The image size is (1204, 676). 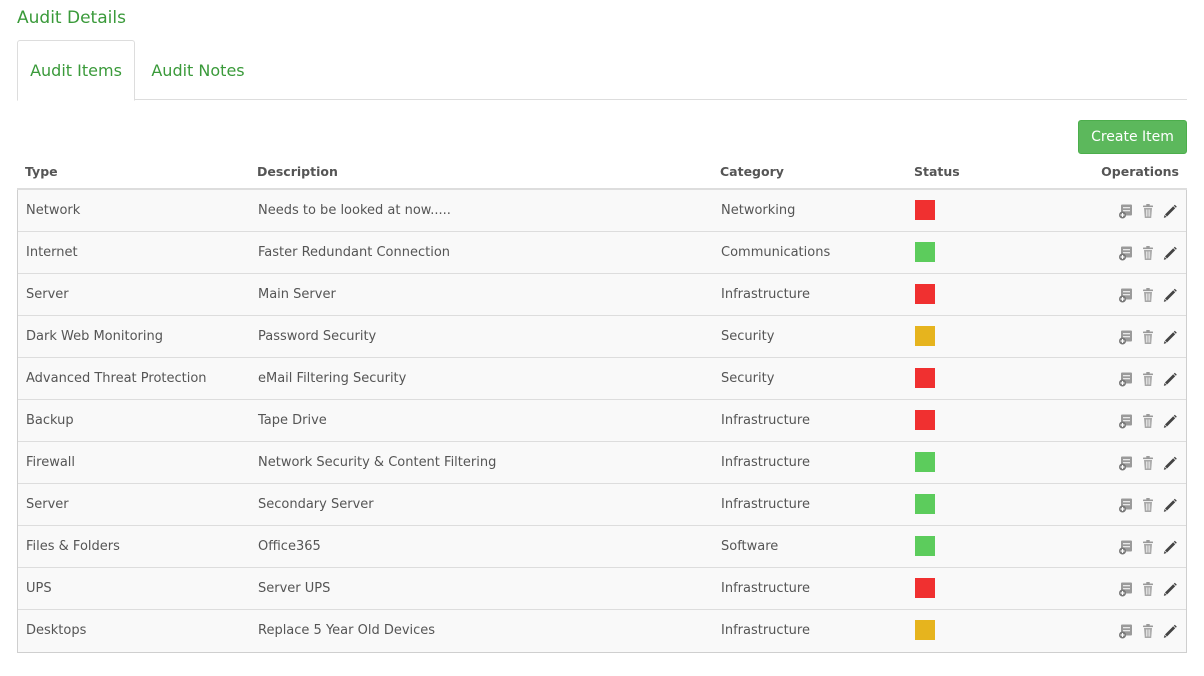 I want to click on page-title: Audit Details, so click(x=71, y=18).